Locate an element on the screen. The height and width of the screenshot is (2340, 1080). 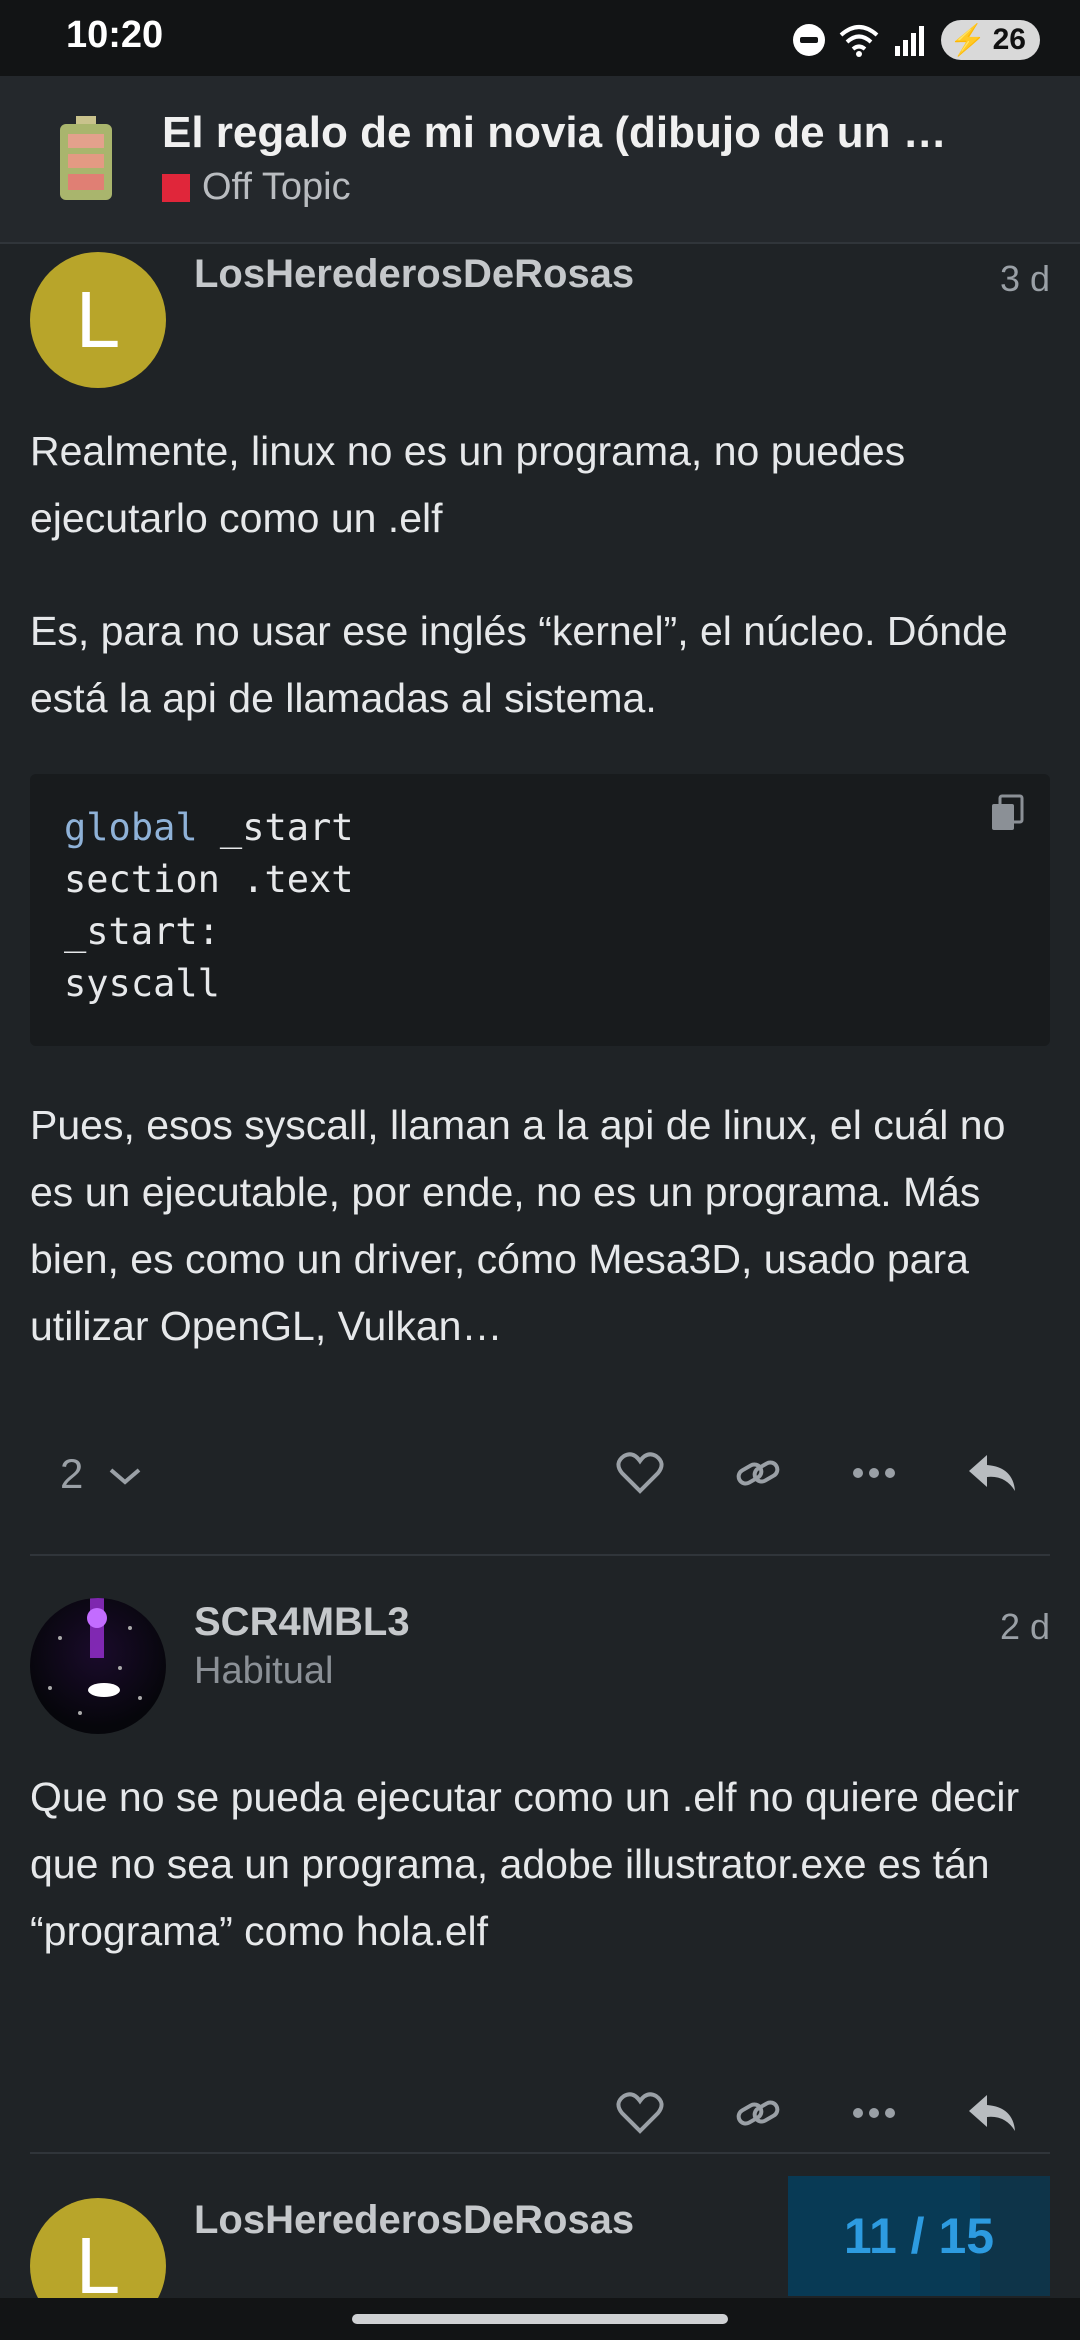
code-keyword: global is located at coordinates (131, 827).